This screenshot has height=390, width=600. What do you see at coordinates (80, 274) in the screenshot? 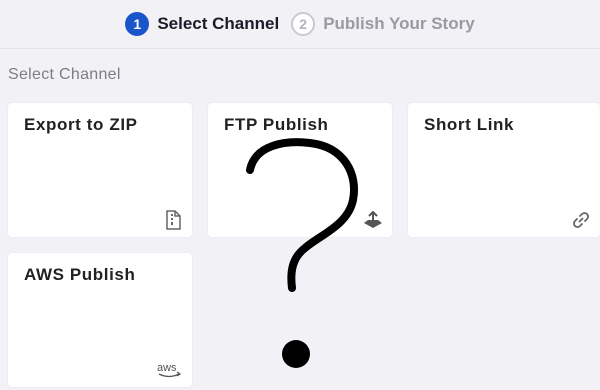
I see `channel-label: AWS Publish` at bounding box center [80, 274].